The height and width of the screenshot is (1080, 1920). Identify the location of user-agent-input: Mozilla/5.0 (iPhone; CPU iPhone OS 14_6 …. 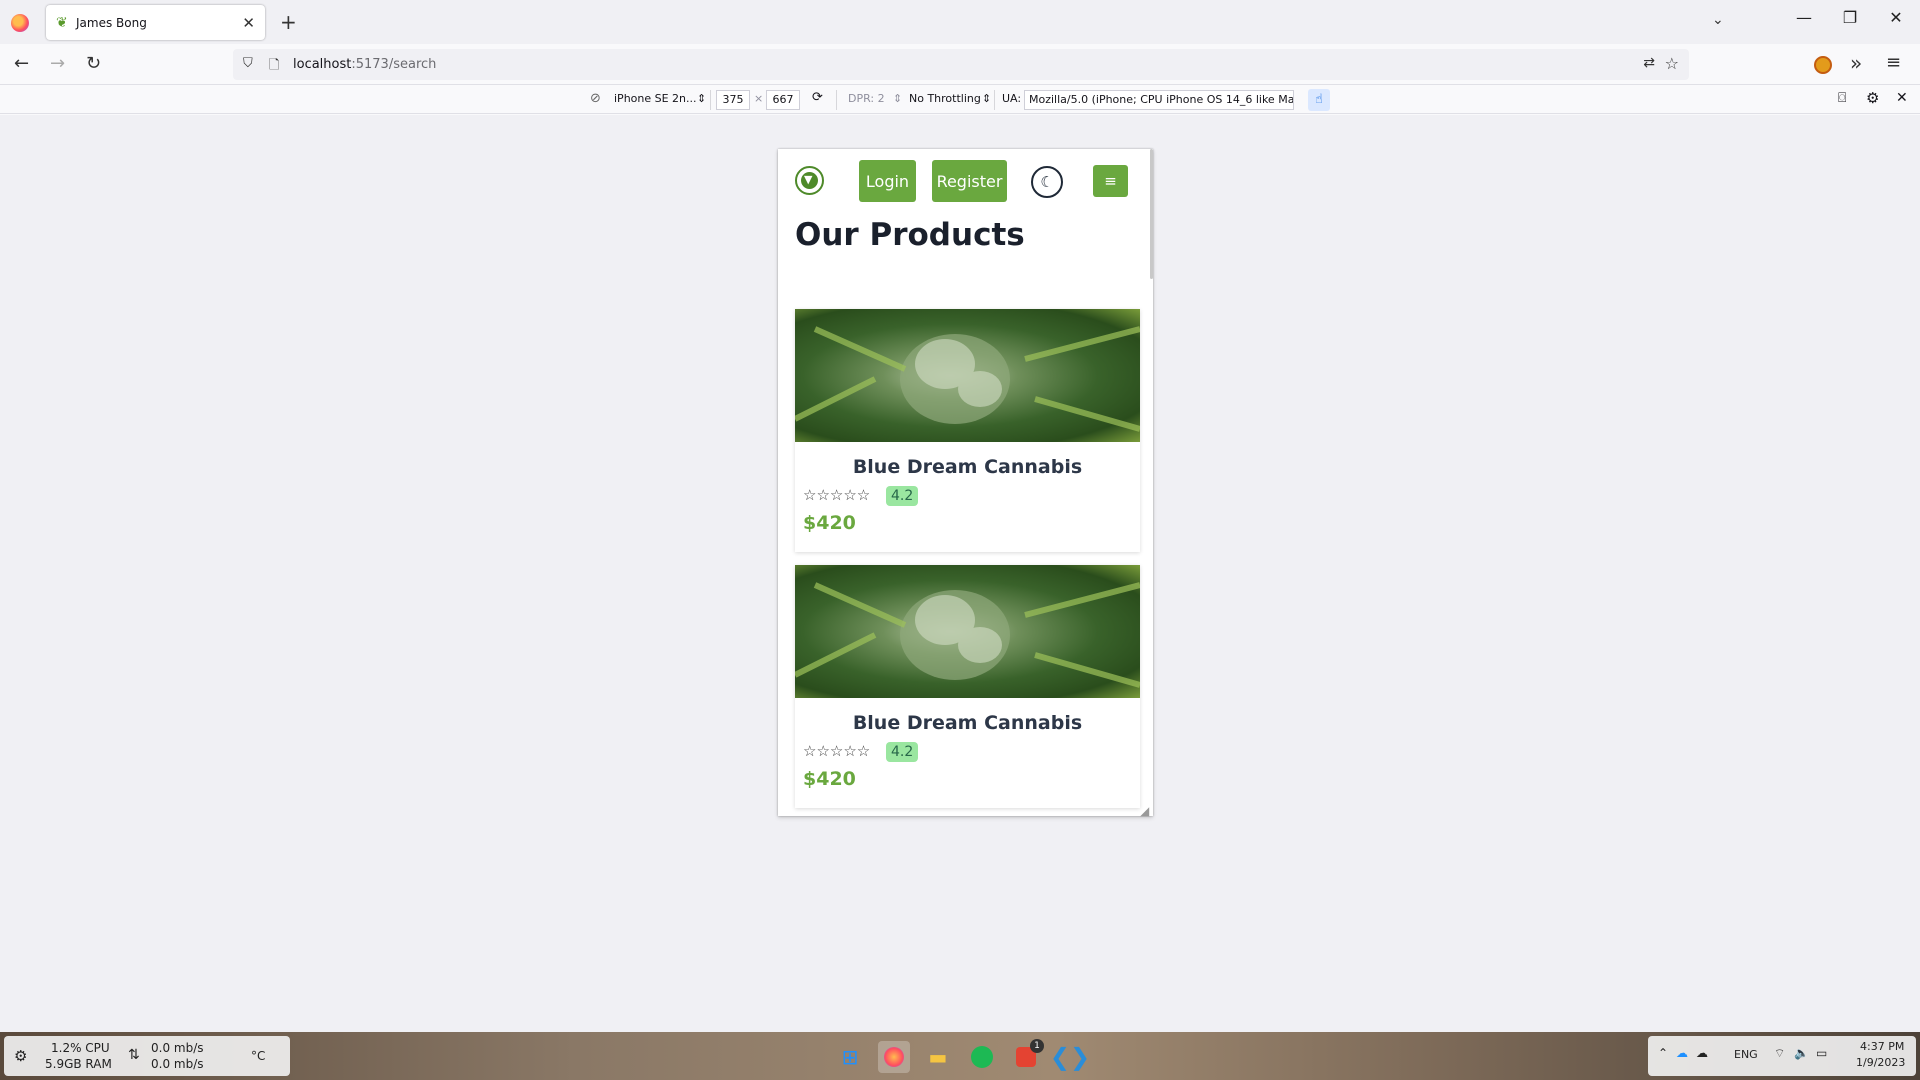
(1159, 100).